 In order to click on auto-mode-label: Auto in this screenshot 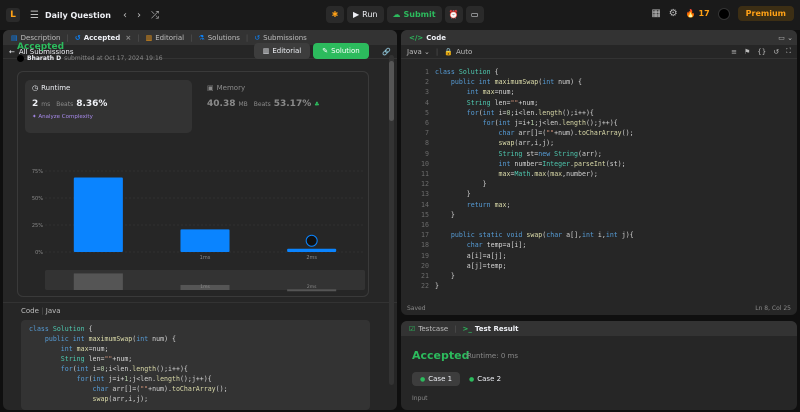, I will do `click(464, 52)`.